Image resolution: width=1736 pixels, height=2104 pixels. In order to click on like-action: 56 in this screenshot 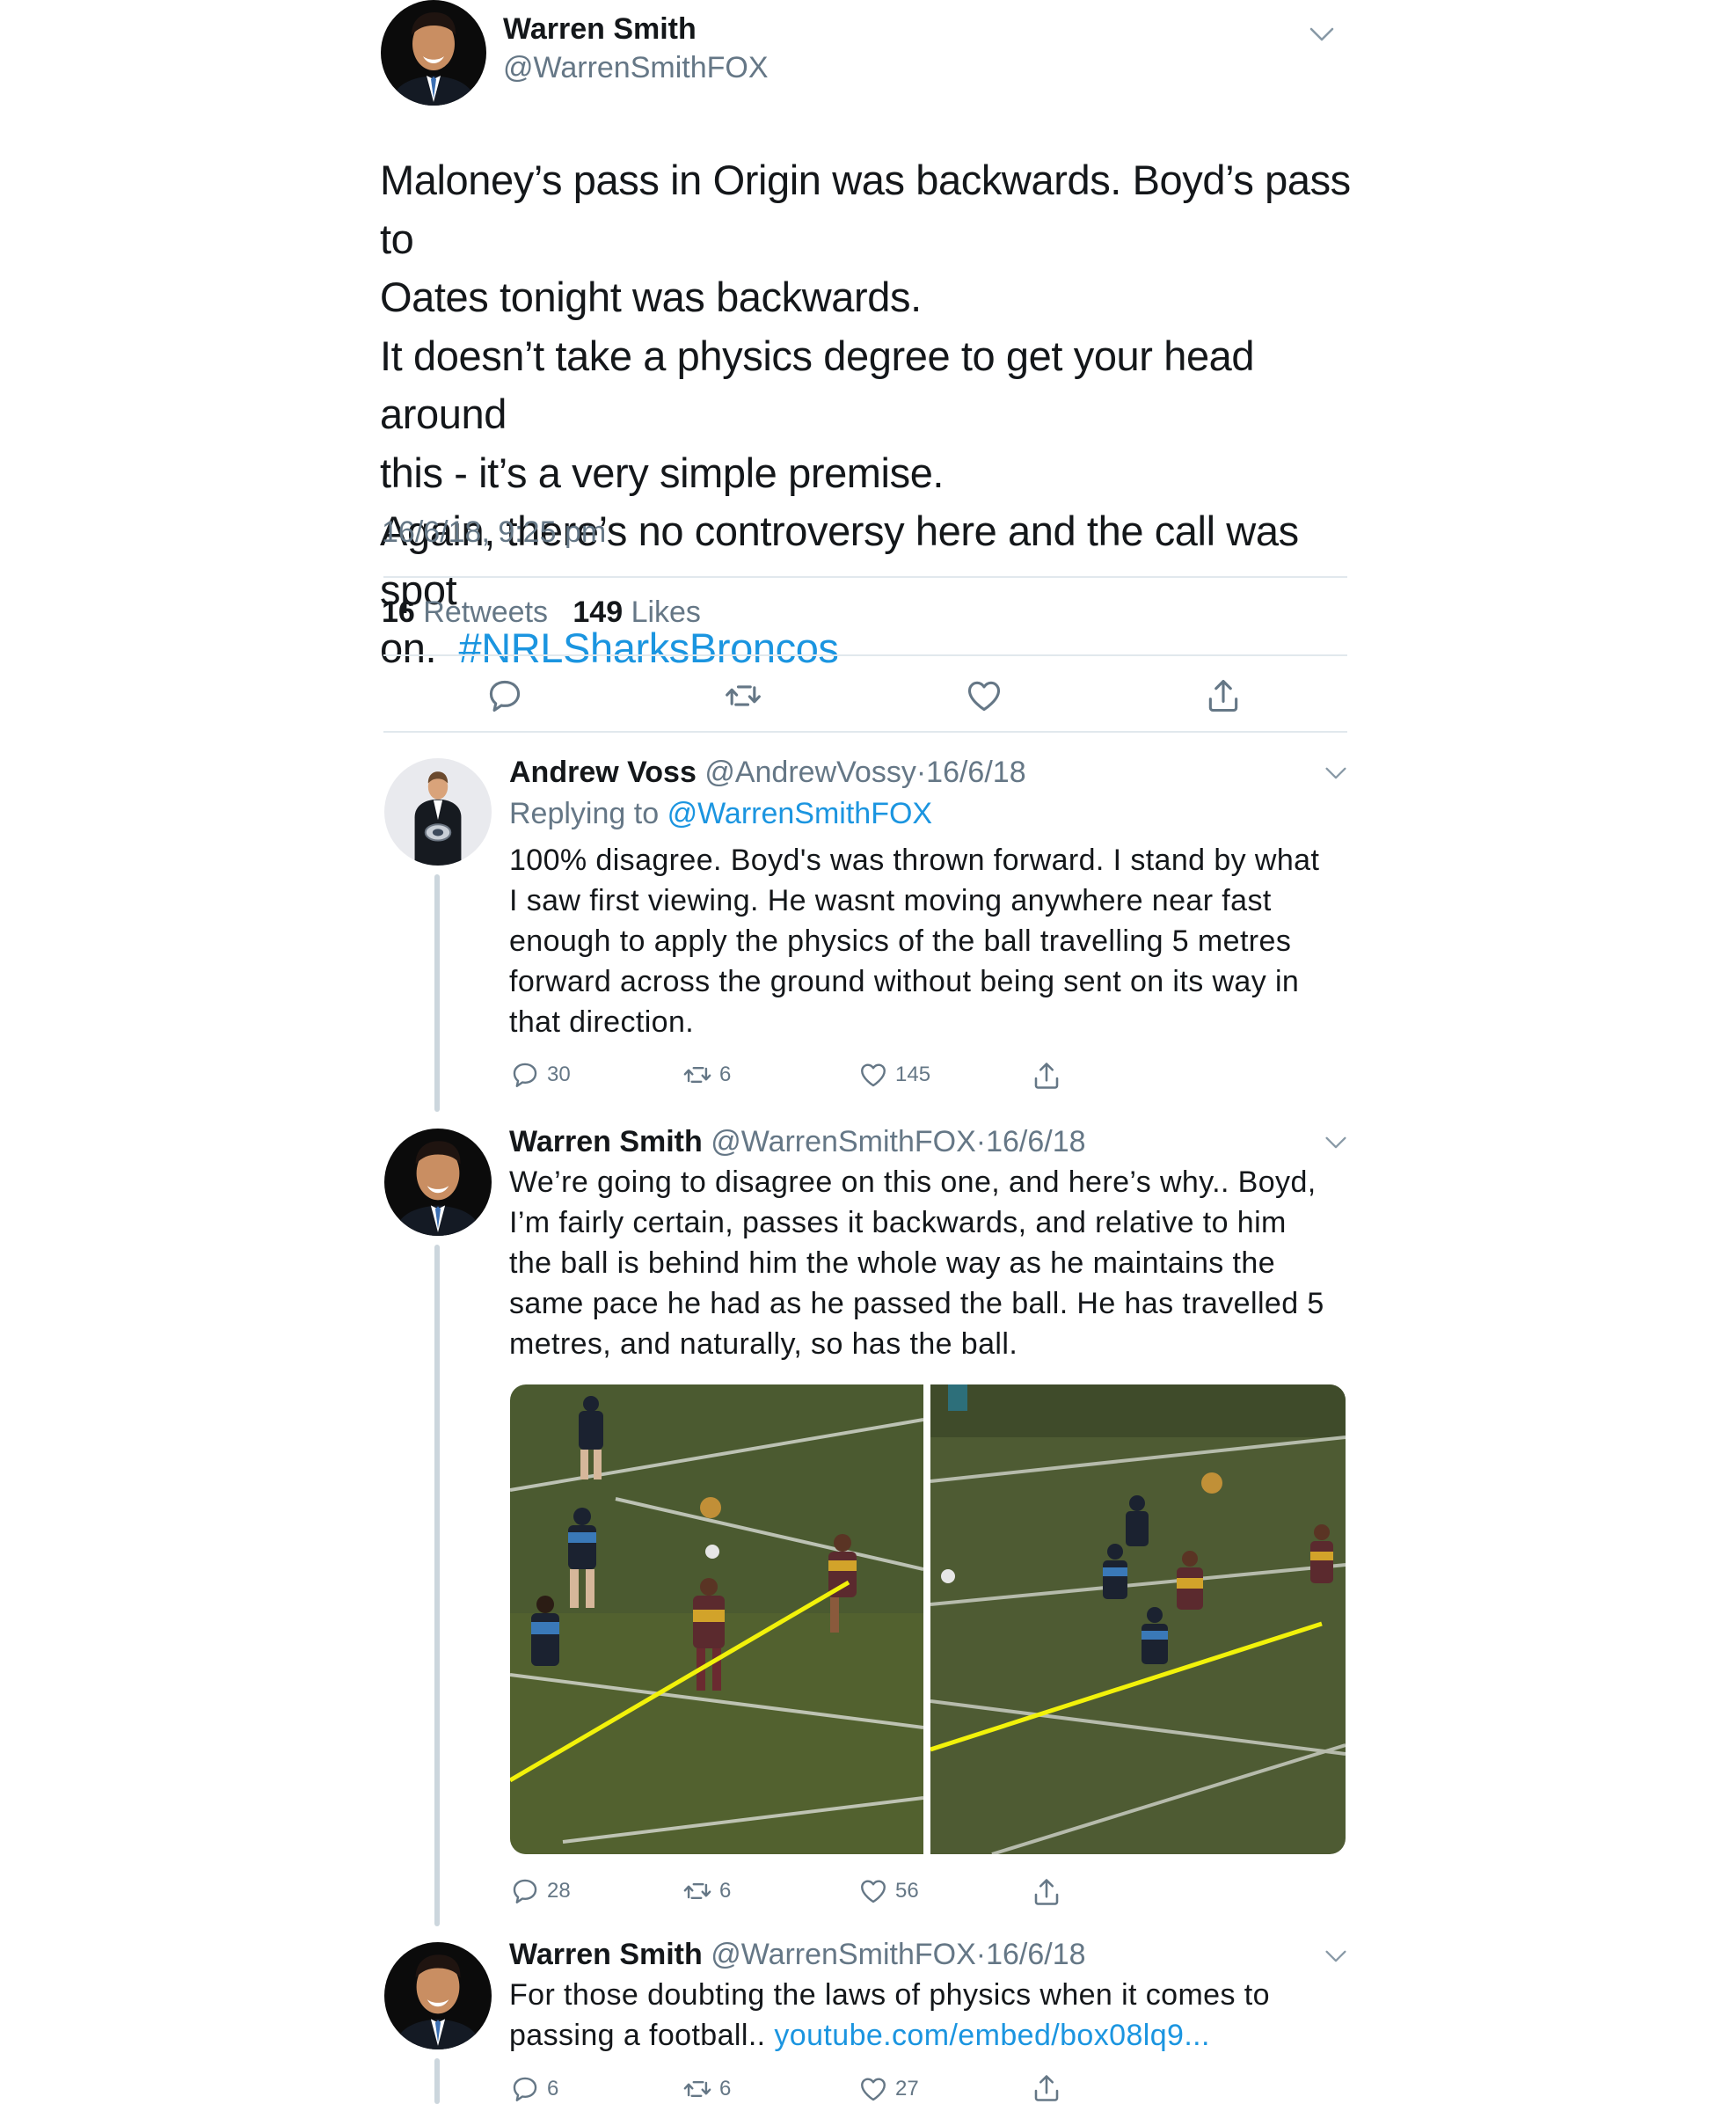, I will do `click(889, 1891)`.